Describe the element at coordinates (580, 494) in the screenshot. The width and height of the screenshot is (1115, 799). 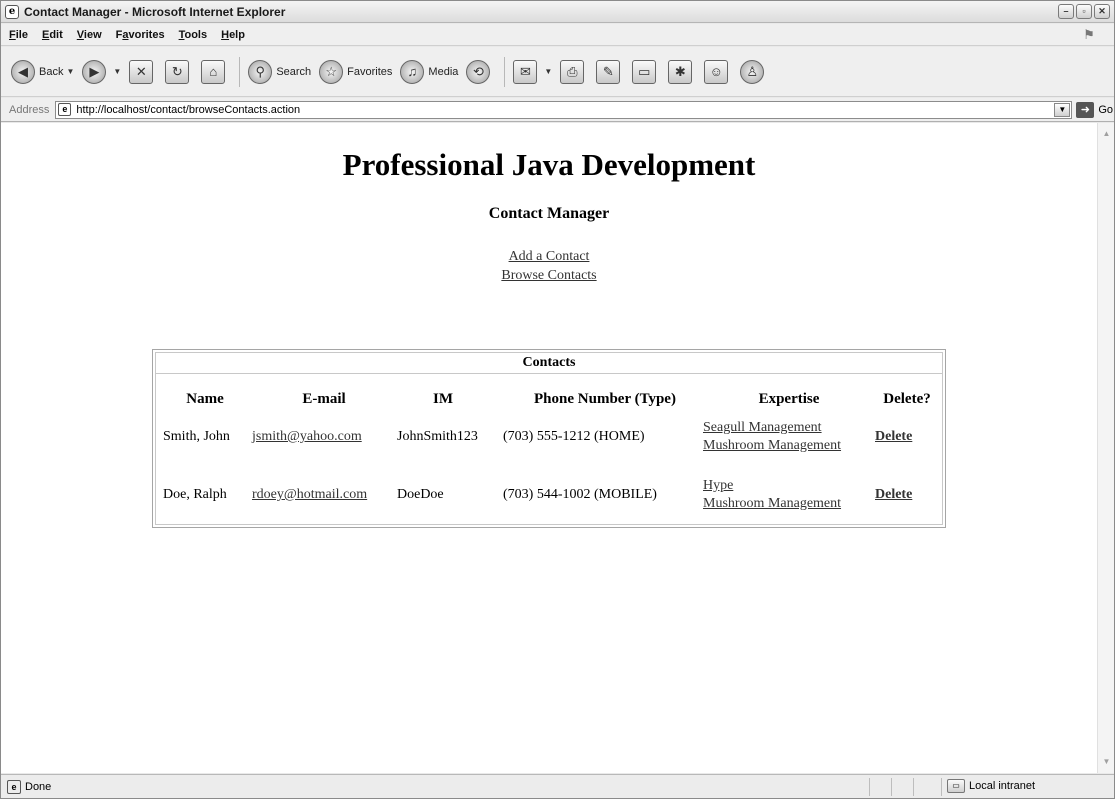
I see `cell-phone: (703) 544-1002 (MOBILE)` at that location.